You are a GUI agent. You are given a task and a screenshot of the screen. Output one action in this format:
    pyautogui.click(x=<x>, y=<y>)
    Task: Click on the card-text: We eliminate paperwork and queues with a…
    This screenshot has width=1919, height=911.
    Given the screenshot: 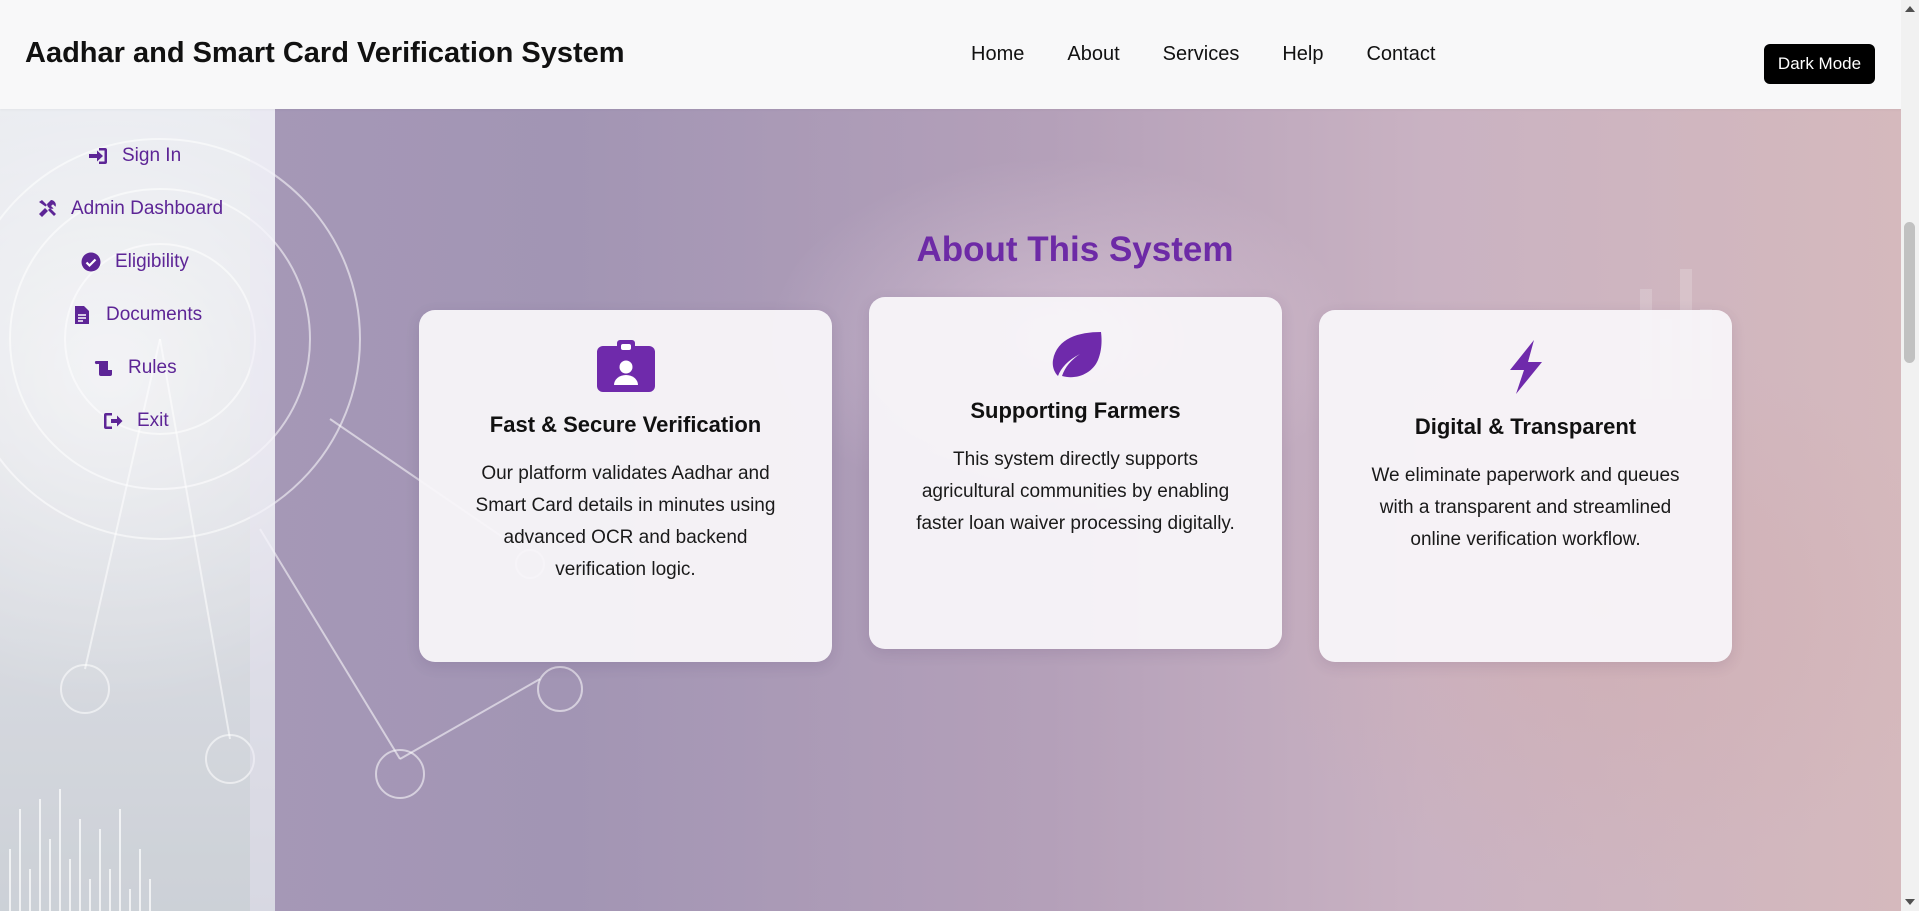 What is the action you would take?
    pyautogui.click(x=1525, y=507)
    